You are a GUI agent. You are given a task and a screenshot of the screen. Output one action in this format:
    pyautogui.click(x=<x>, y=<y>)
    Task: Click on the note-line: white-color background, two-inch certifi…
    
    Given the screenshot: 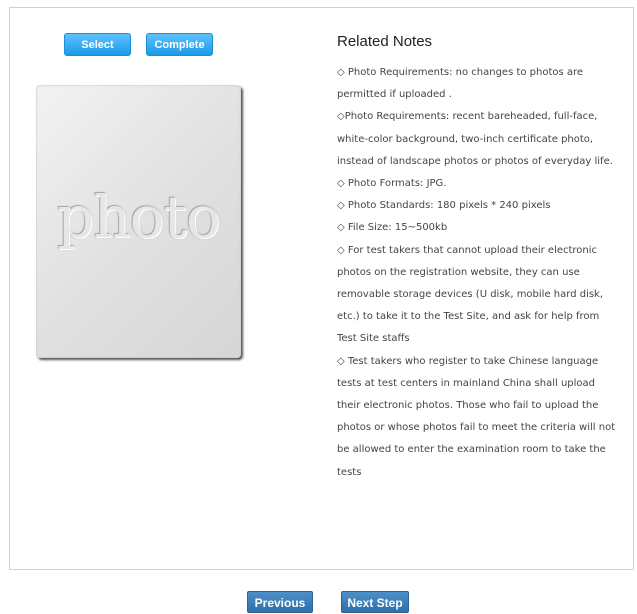 What is the action you would take?
    pyautogui.click(x=465, y=139)
    